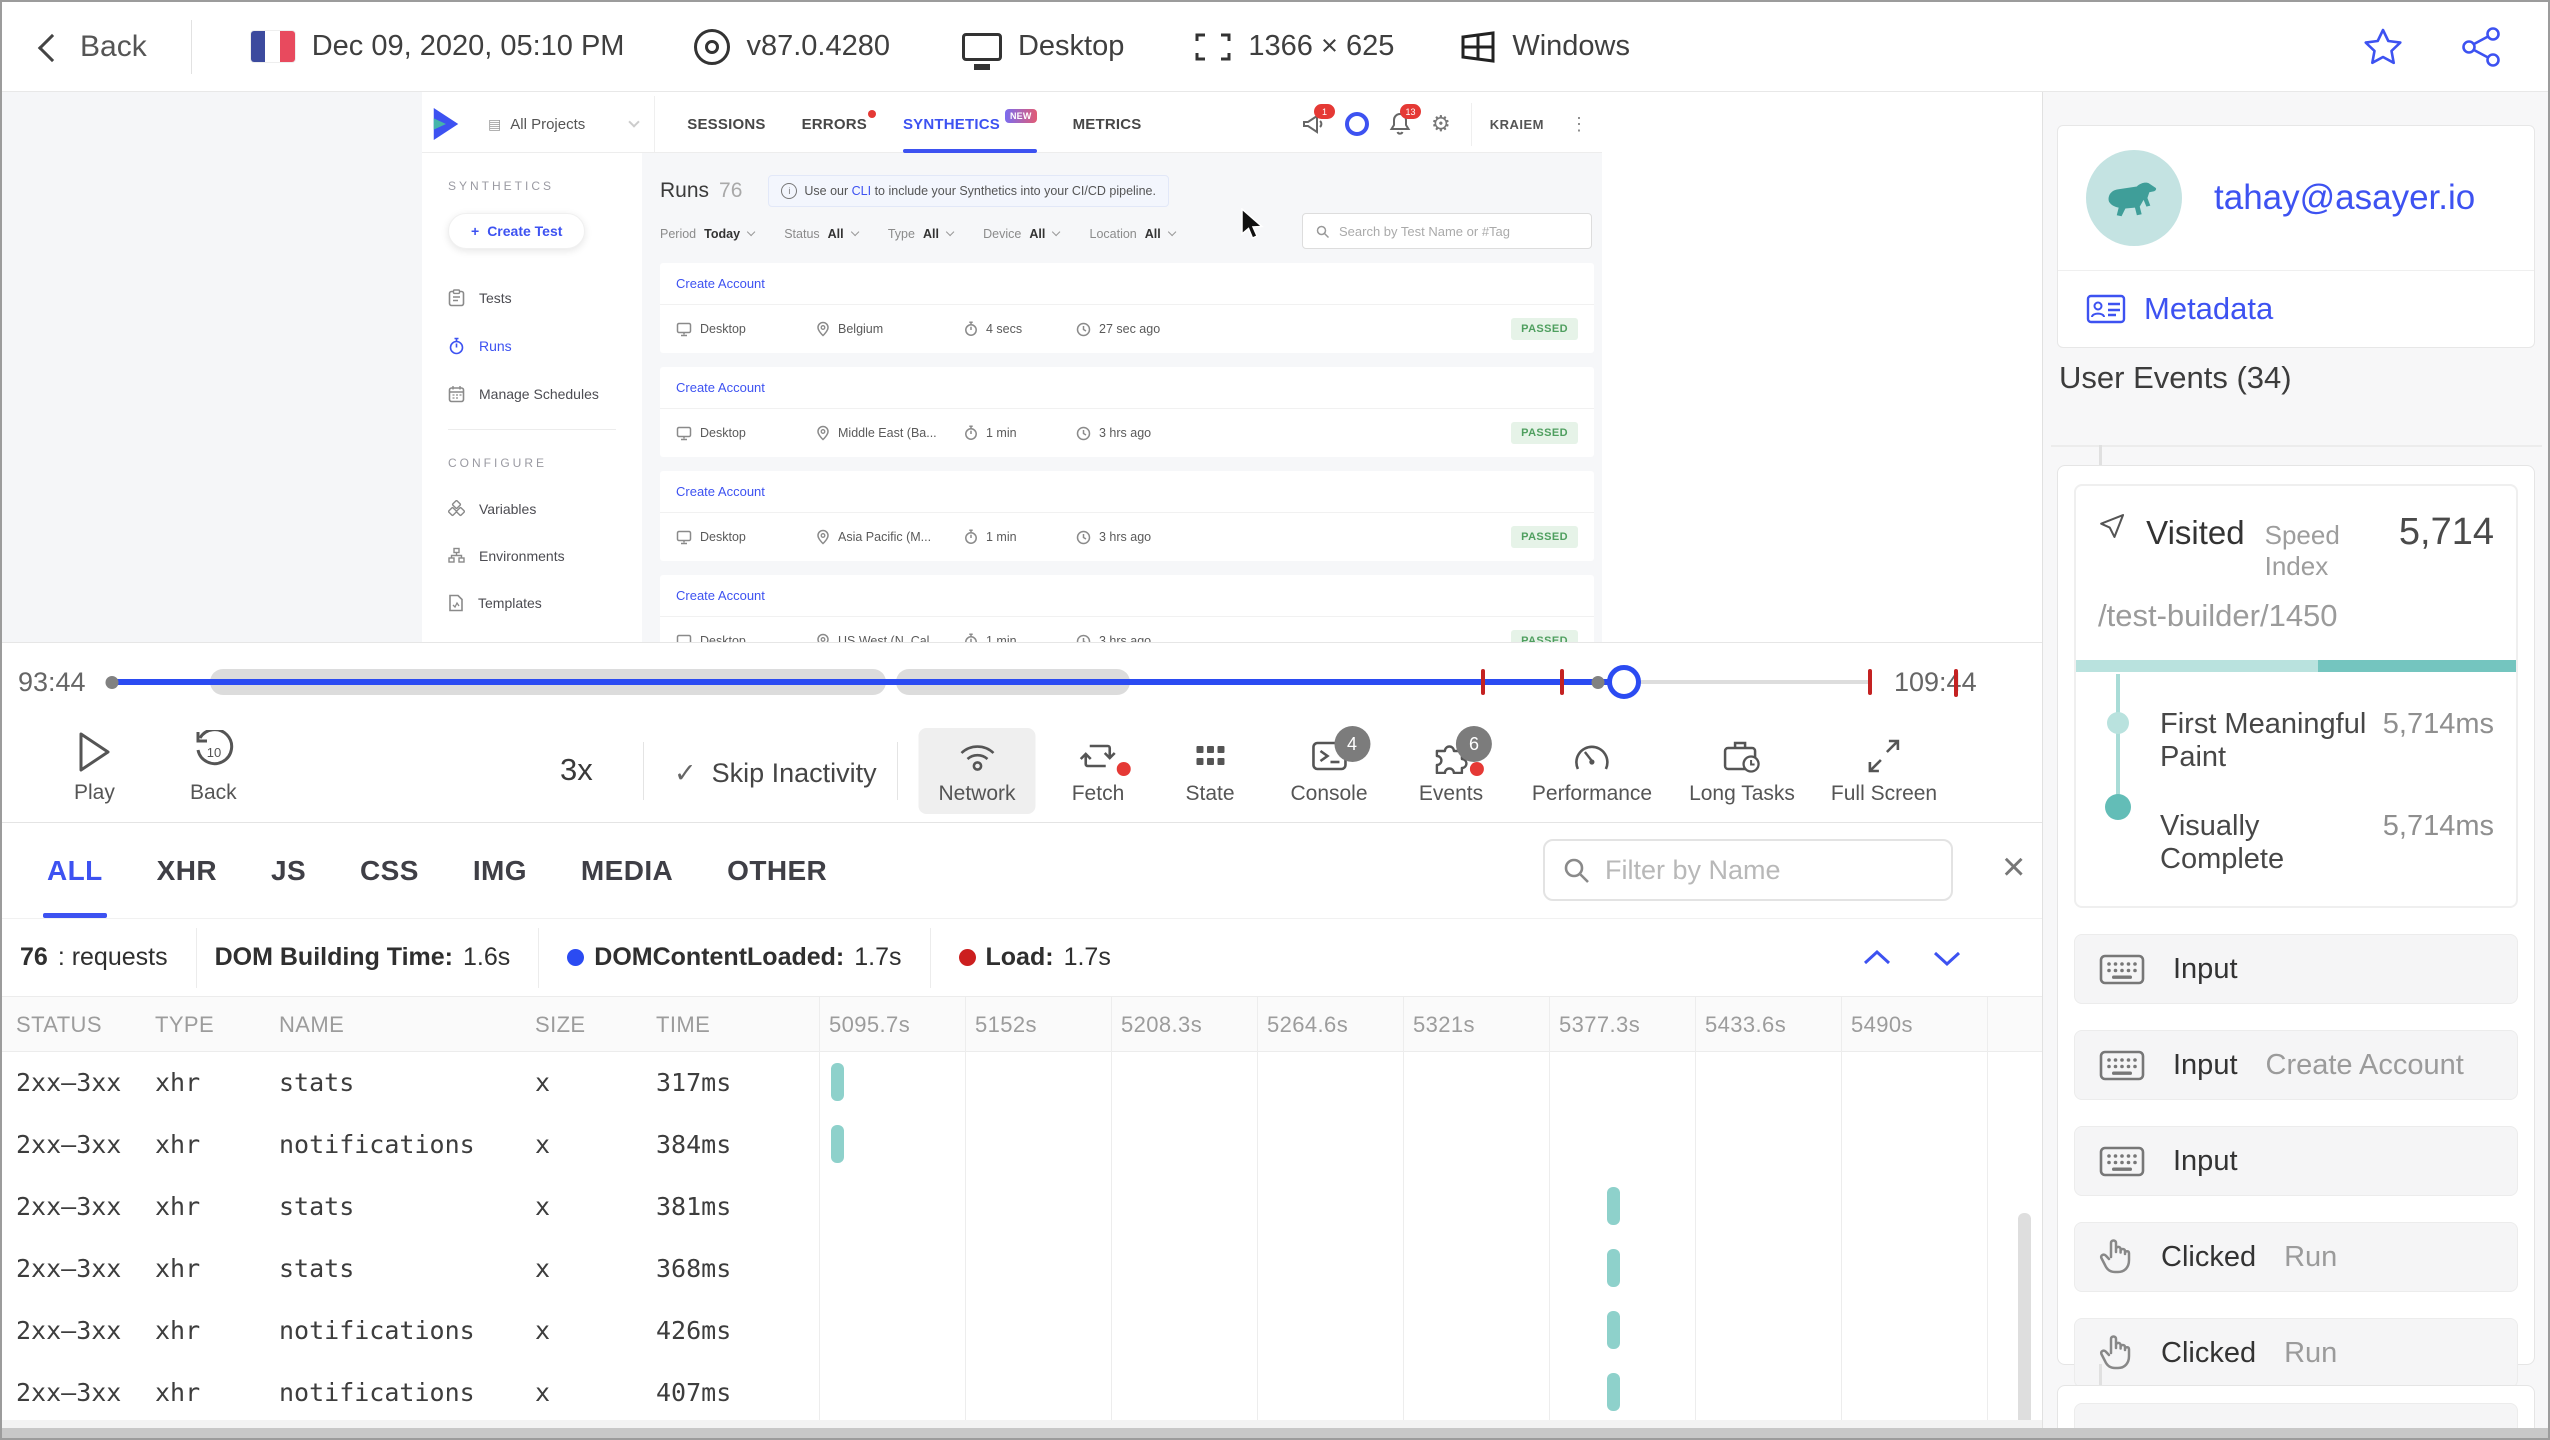  I want to click on network-tab-js: JS, so click(288, 870).